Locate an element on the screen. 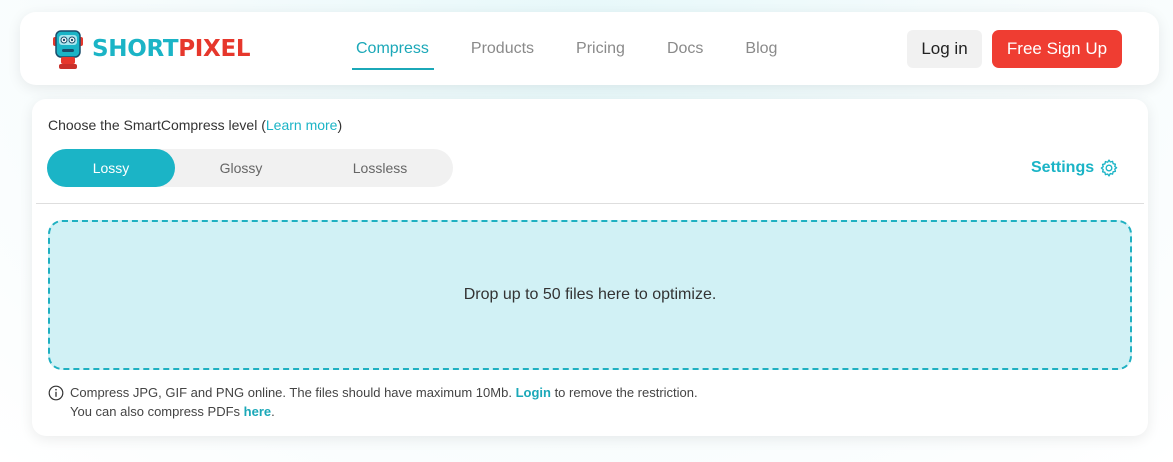 The height and width of the screenshot is (462, 1173). info-line-2-suffix: . is located at coordinates (273, 411).